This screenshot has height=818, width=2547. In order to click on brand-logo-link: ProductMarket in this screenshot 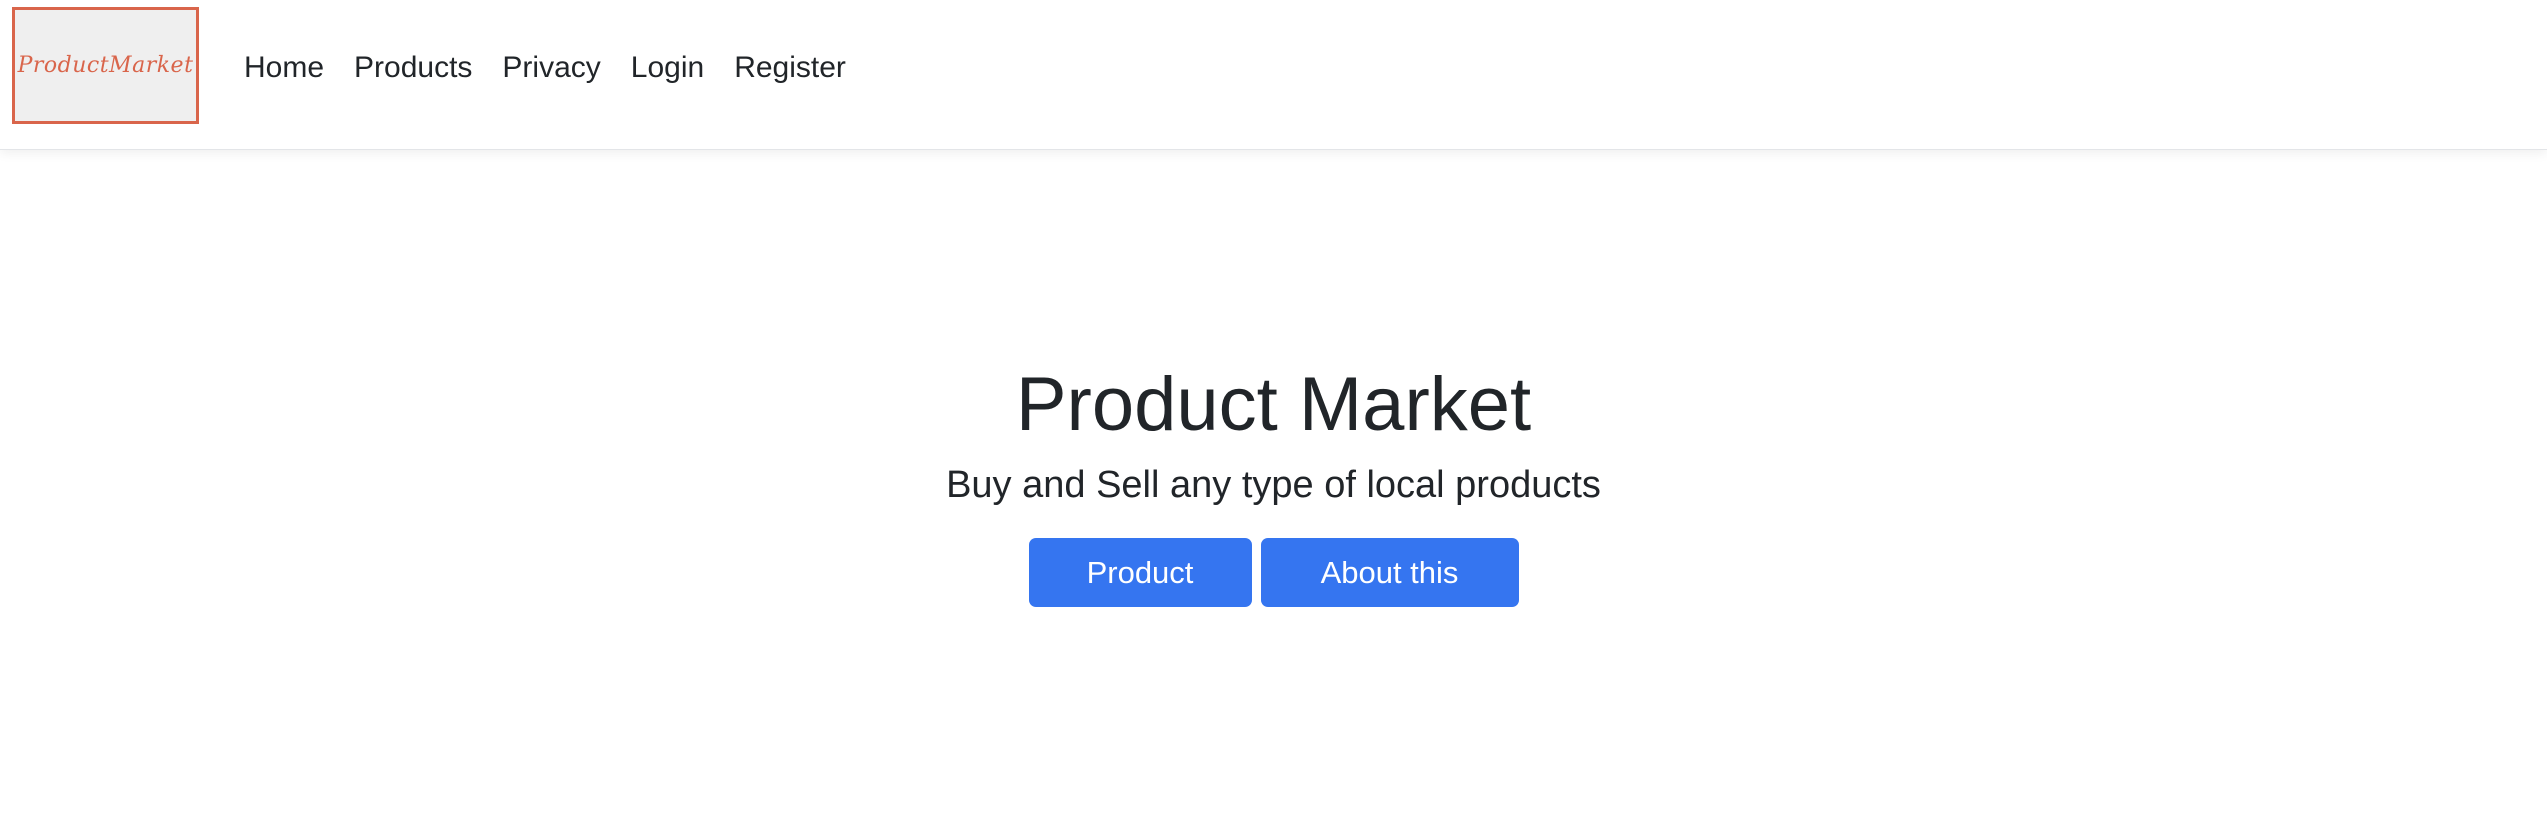, I will do `click(105, 65)`.